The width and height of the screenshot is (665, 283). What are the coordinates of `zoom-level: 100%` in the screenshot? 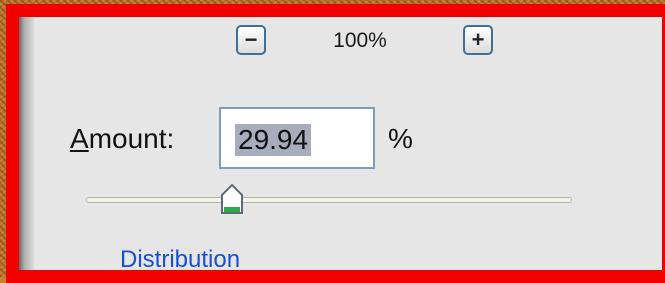 It's located at (360, 40).